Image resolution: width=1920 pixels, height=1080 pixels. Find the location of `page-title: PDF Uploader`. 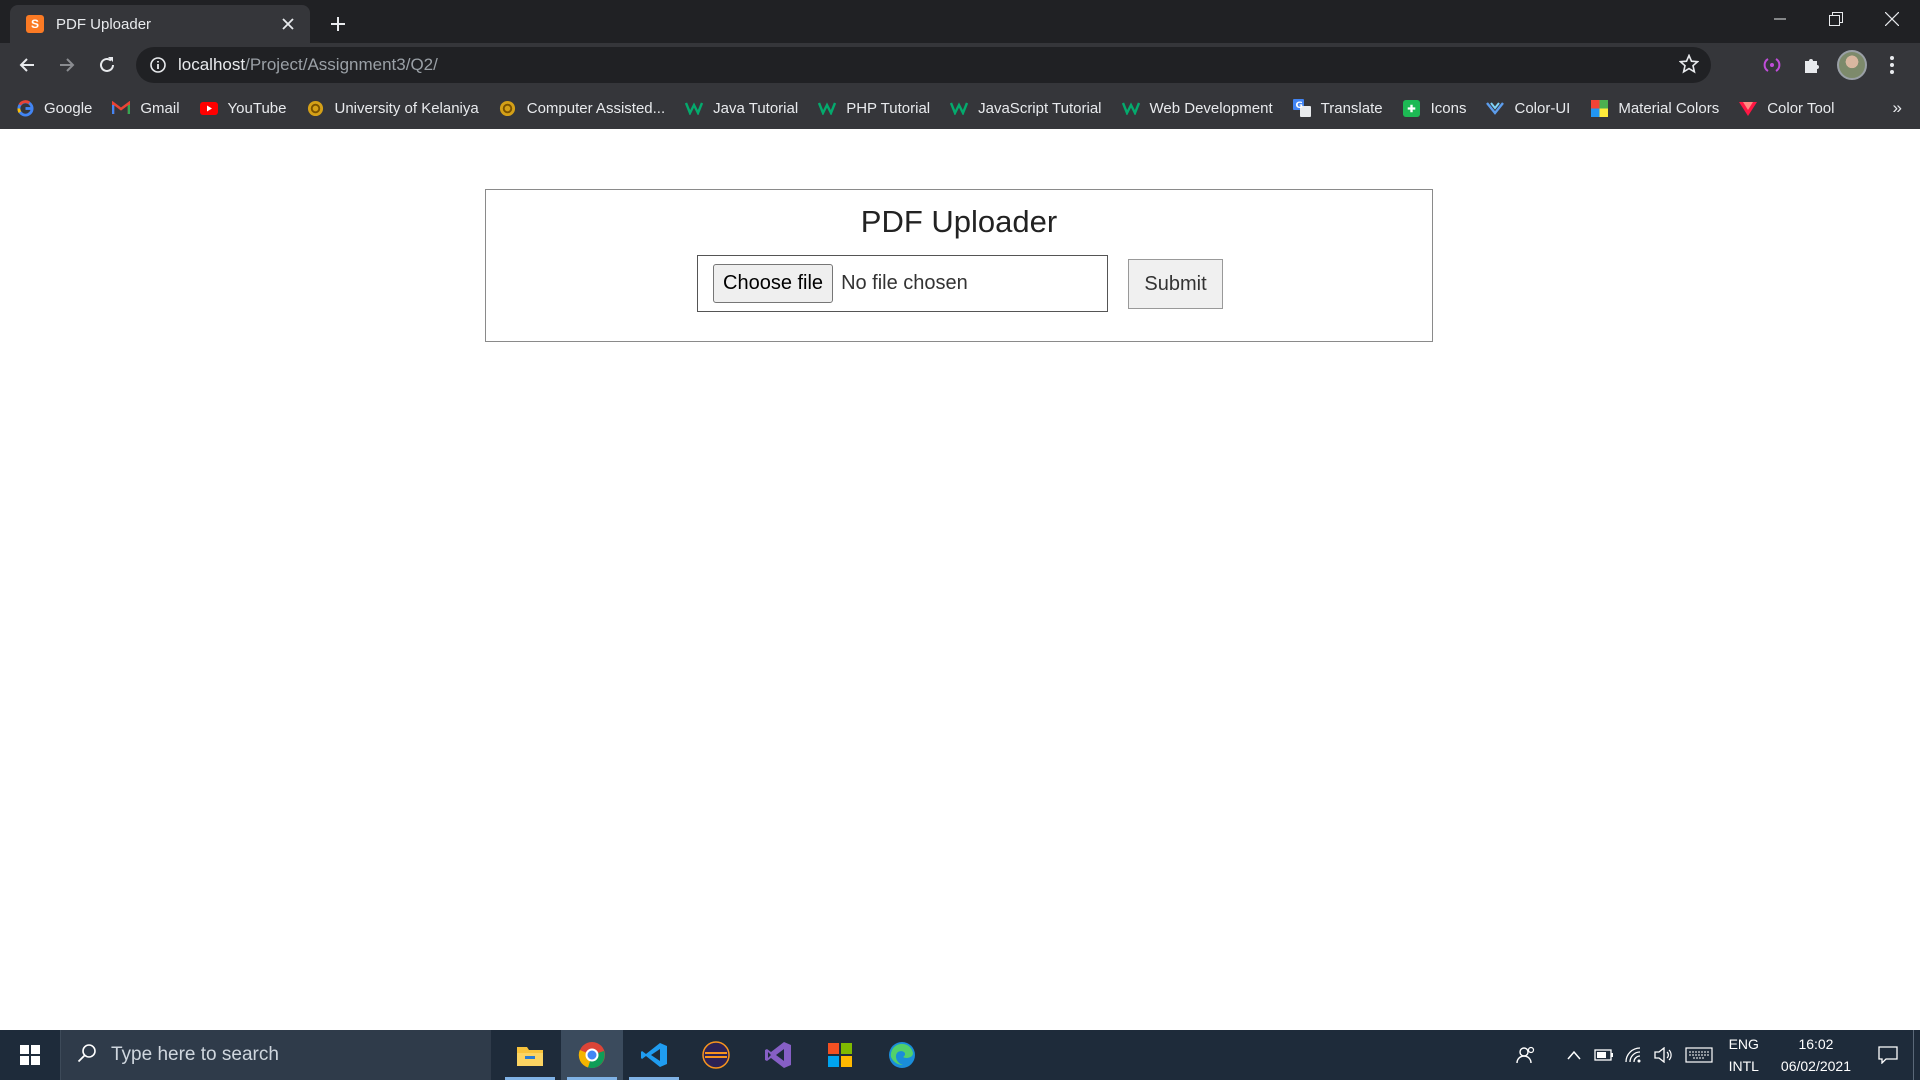

page-title: PDF Uploader is located at coordinates (959, 221).